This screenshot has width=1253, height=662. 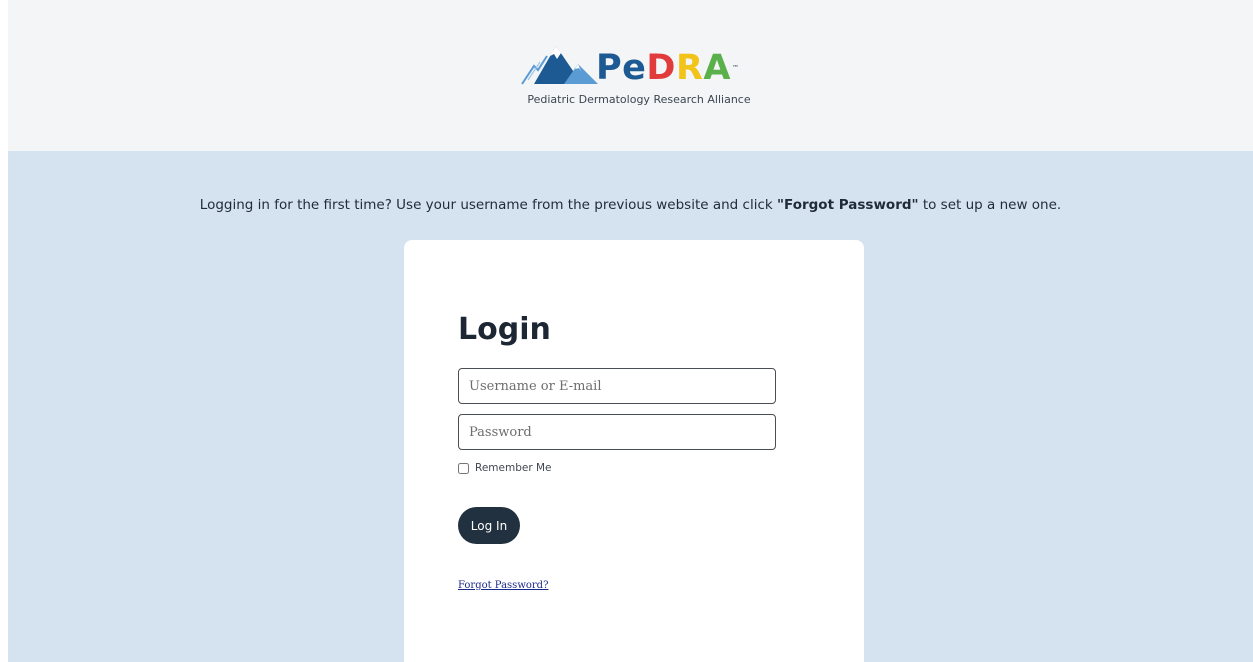 What do you see at coordinates (503, 585) in the screenshot?
I see `forgot-password-link: Forgot Password?` at bounding box center [503, 585].